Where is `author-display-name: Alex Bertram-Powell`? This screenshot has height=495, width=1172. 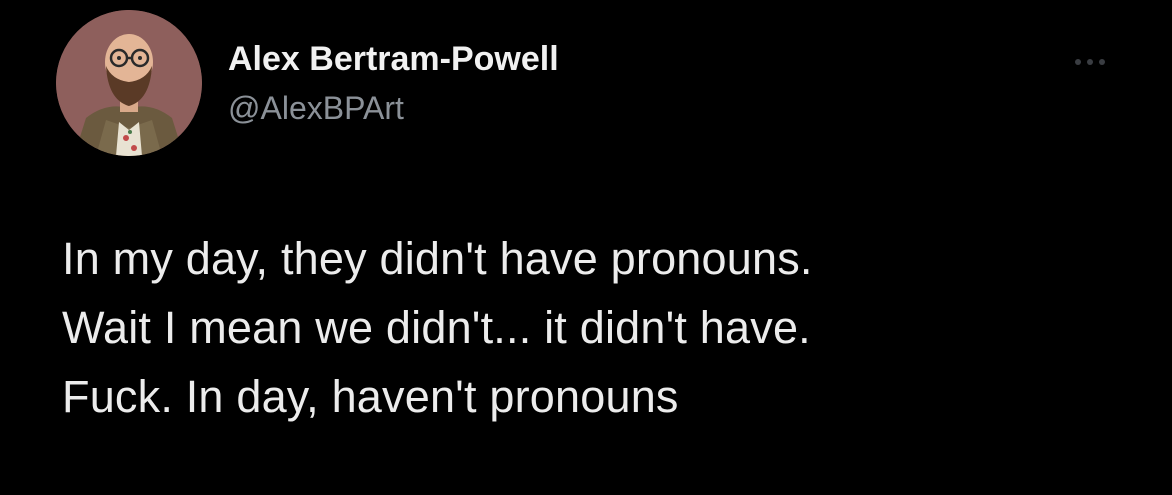
author-display-name: Alex Bertram-Powell is located at coordinates (393, 59).